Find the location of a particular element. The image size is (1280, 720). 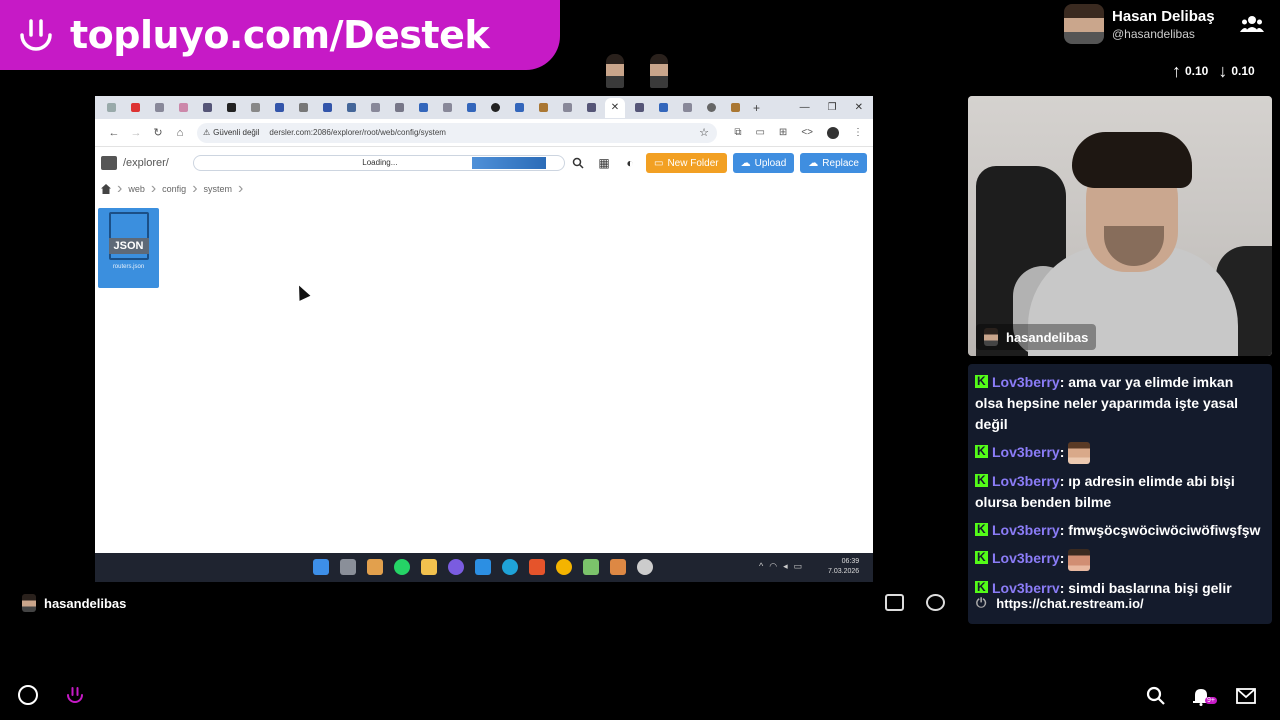

topluyo-logo-icon is located at coordinates (75, 695).